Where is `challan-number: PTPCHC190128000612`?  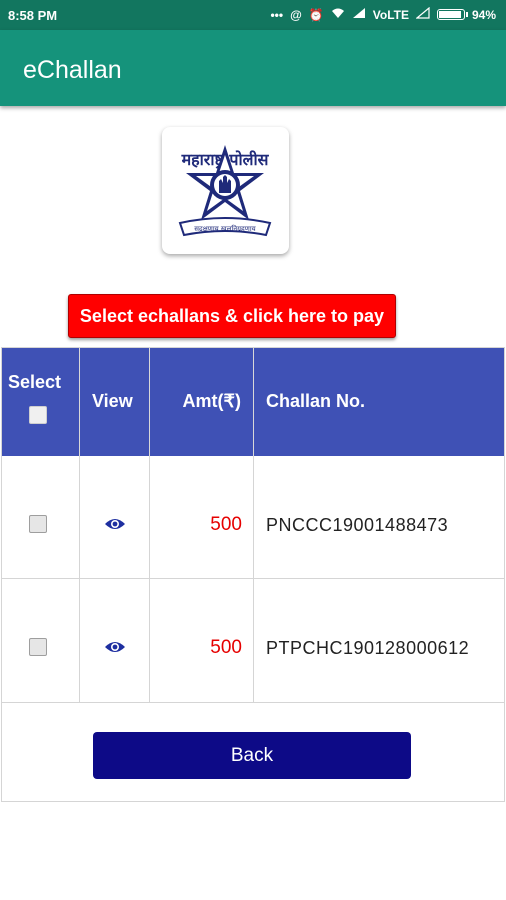
challan-number: PTPCHC190128000612 is located at coordinates (368, 648).